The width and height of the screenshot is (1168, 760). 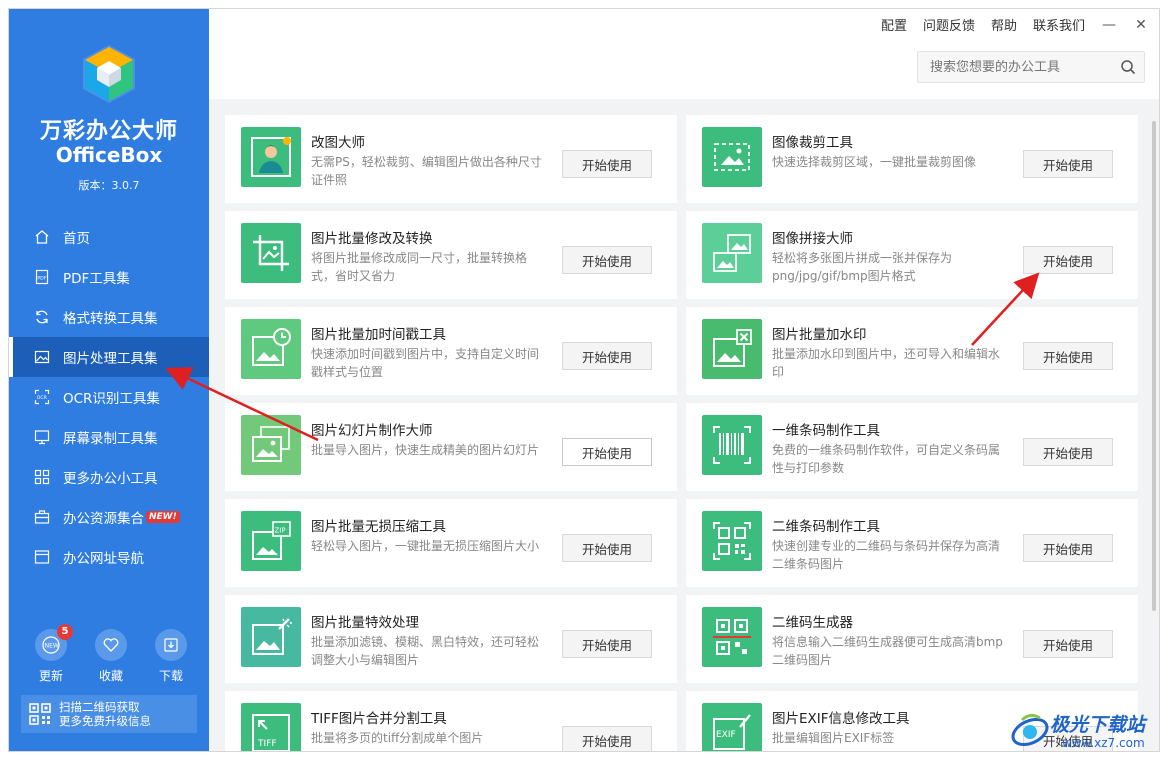 I want to click on sidebar-item-screen-record: 屏幕录制工具集, so click(x=109, y=437).